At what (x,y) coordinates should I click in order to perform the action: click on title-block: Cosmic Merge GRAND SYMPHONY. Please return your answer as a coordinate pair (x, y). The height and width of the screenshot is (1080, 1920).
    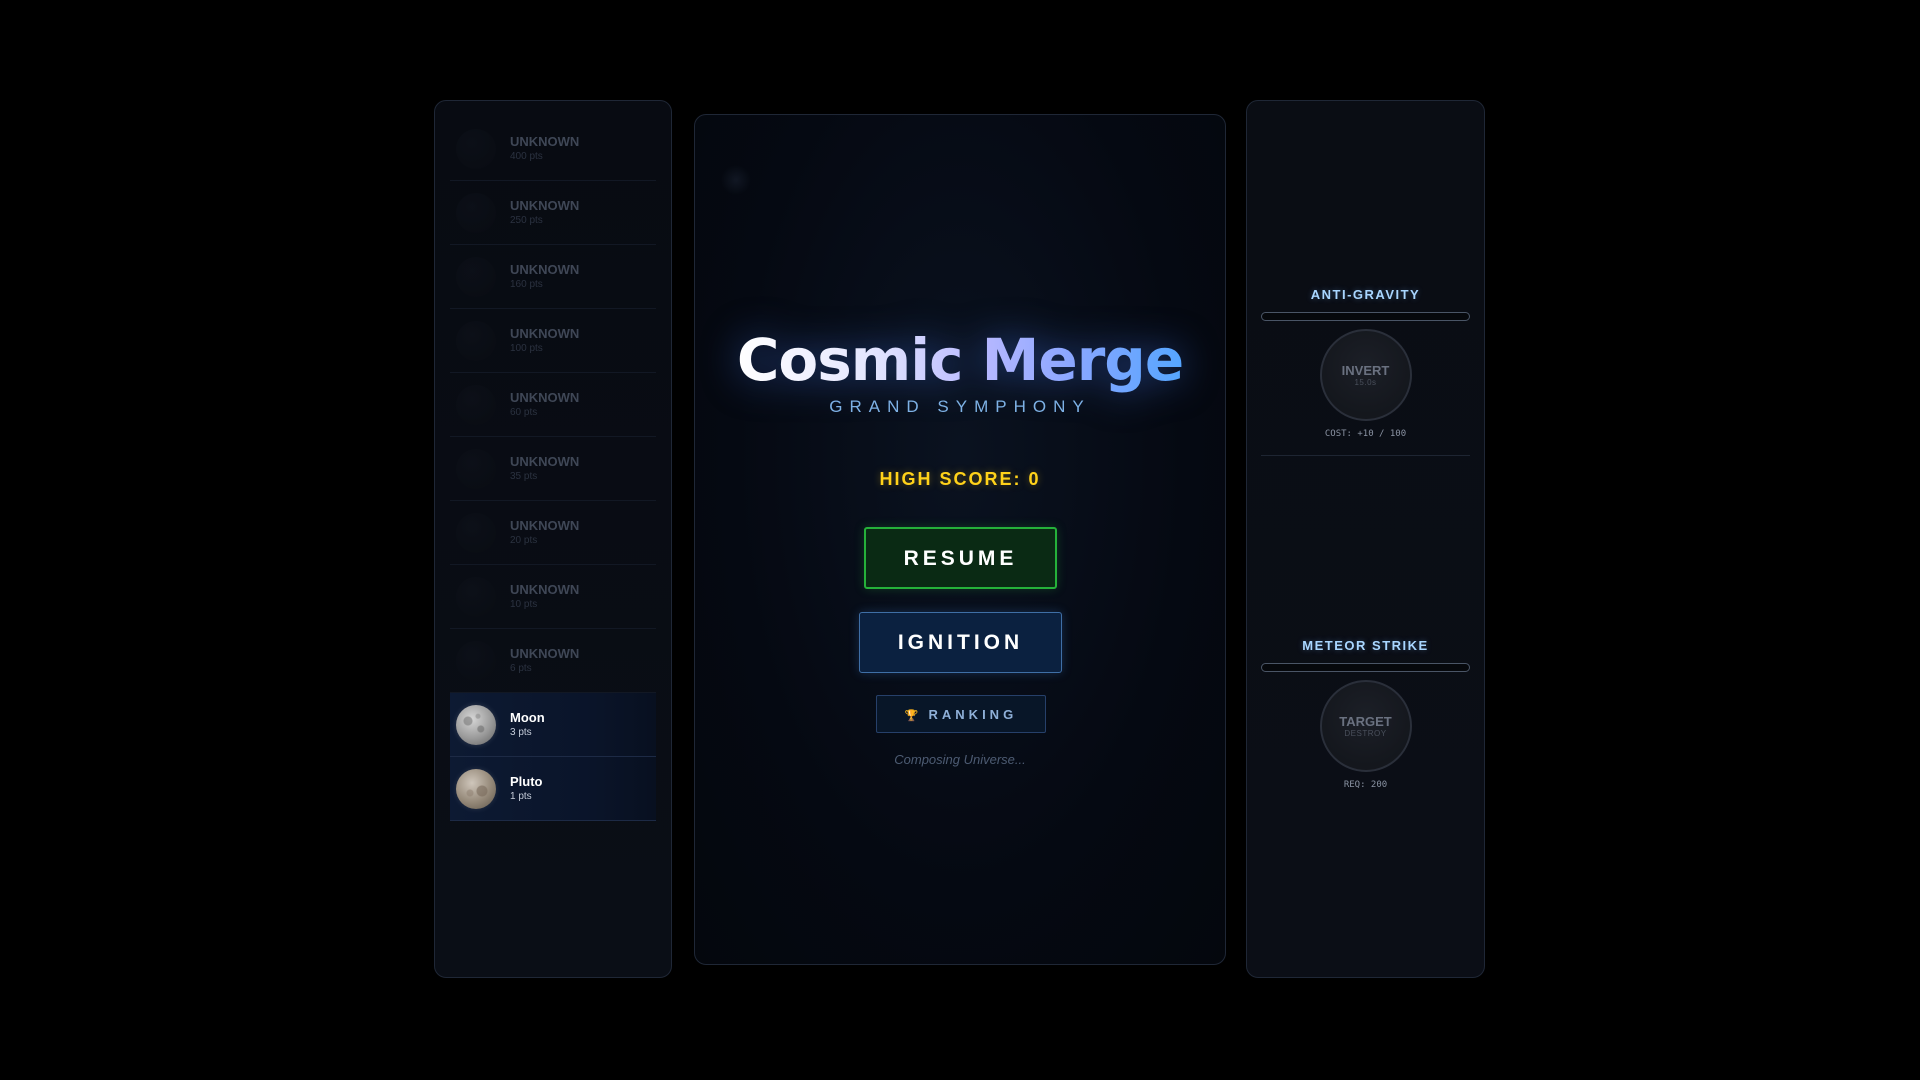
    Looking at the image, I should click on (960, 371).